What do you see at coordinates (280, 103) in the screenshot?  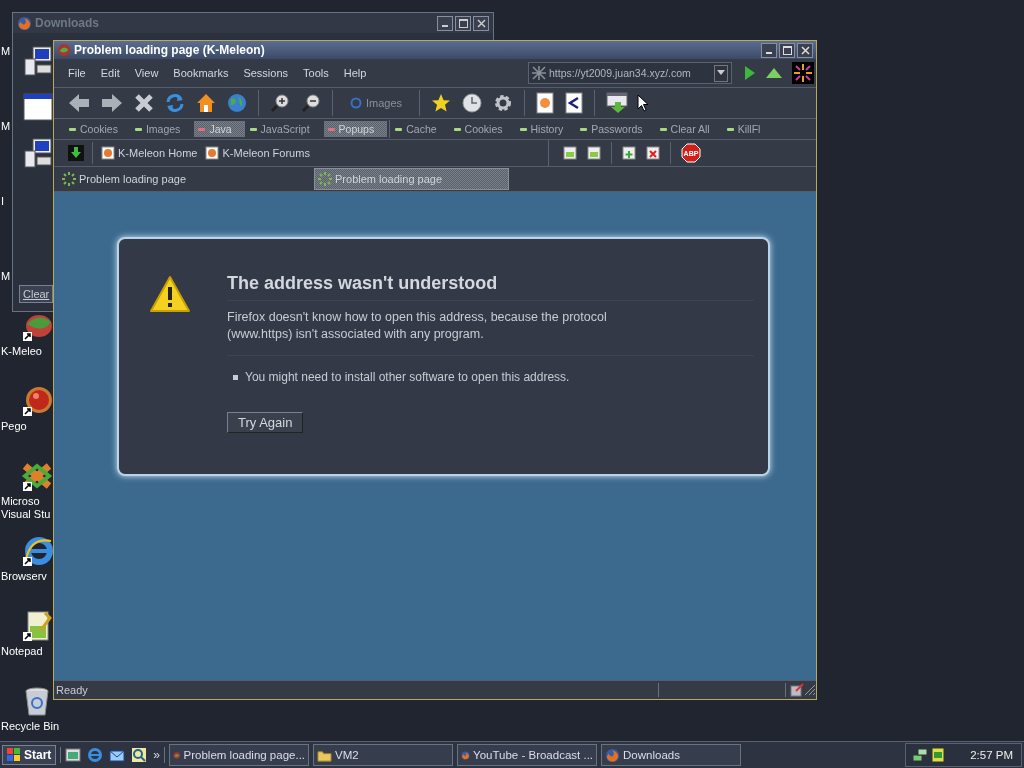 I see `zoom-in-icon` at bounding box center [280, 103].